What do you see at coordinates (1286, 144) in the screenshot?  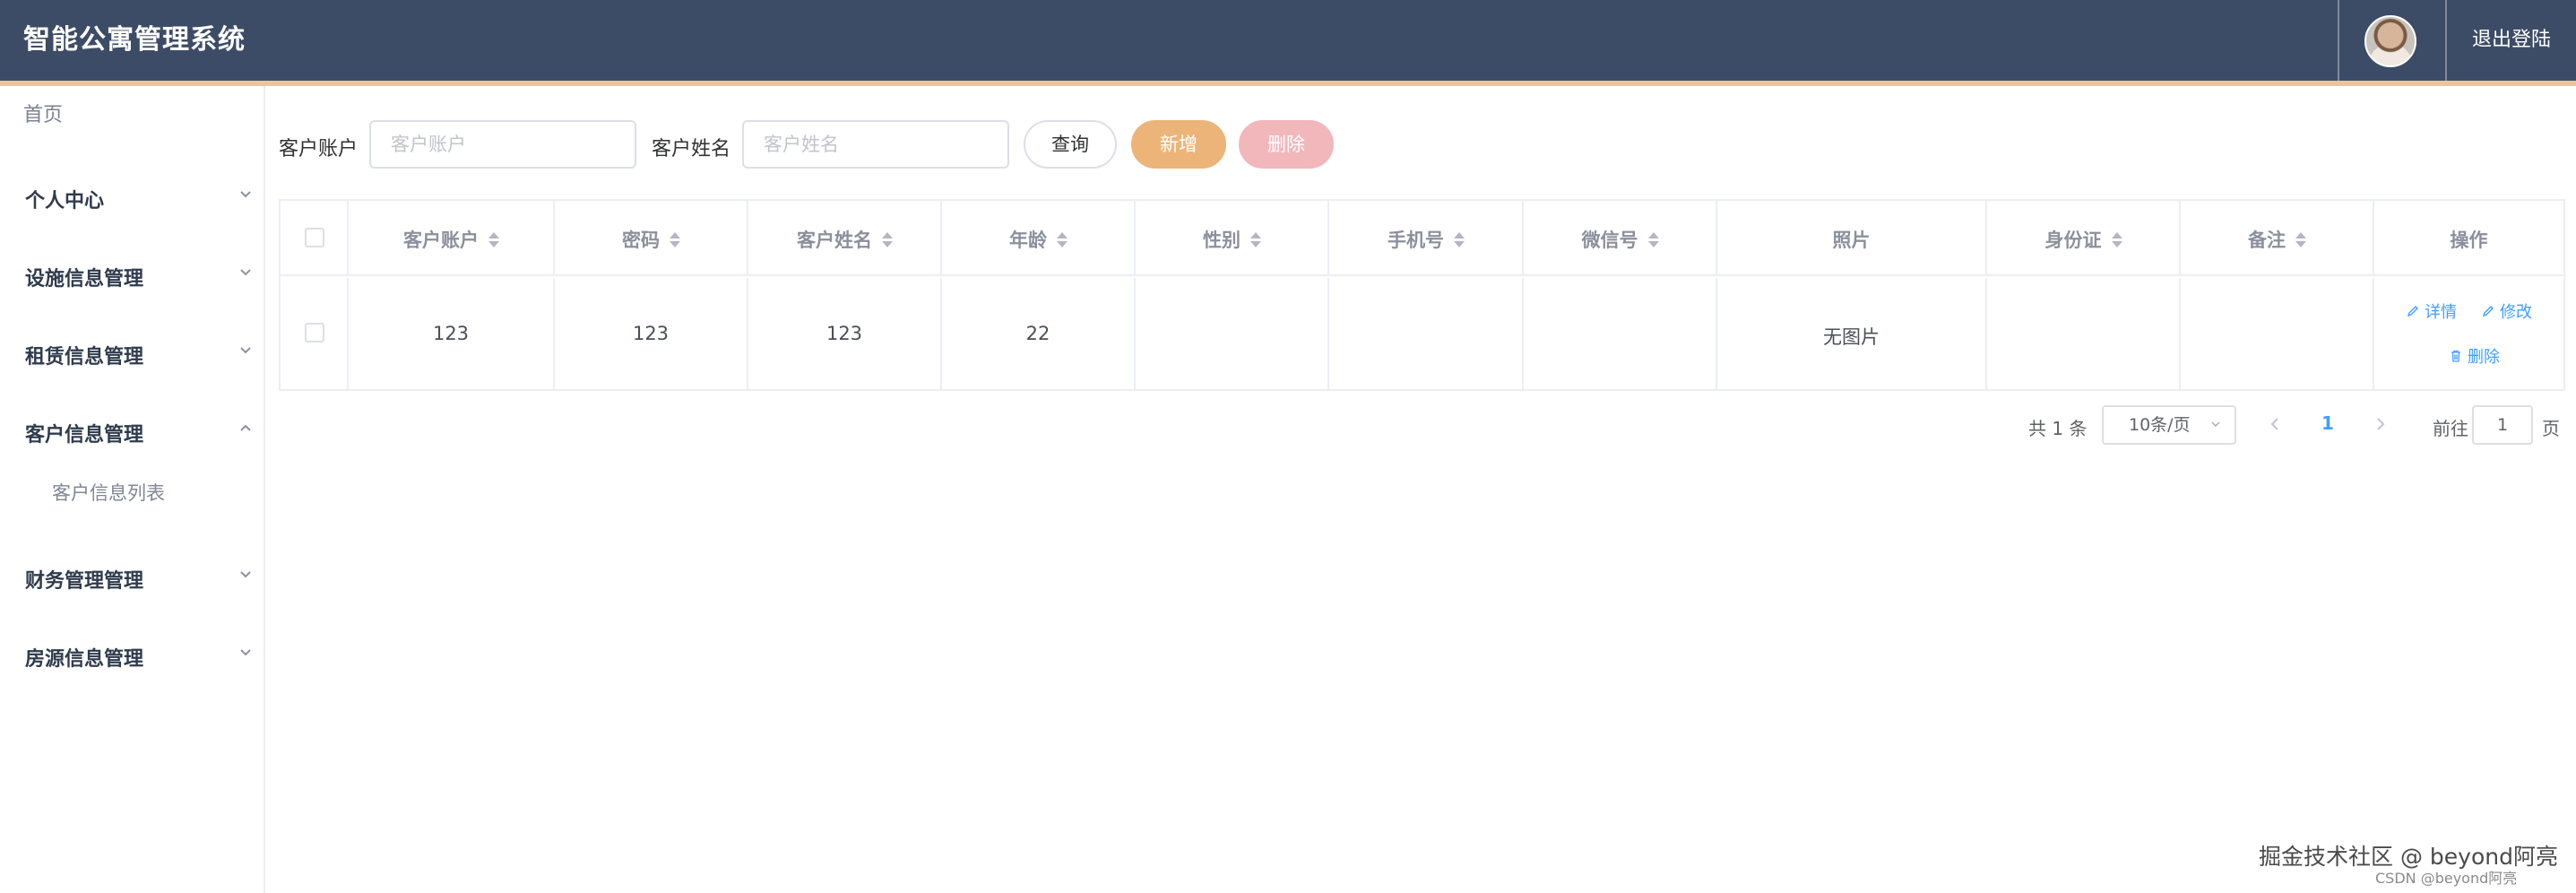 I see `batch-delete-button: 删除` at bounding box center [1286, 144].